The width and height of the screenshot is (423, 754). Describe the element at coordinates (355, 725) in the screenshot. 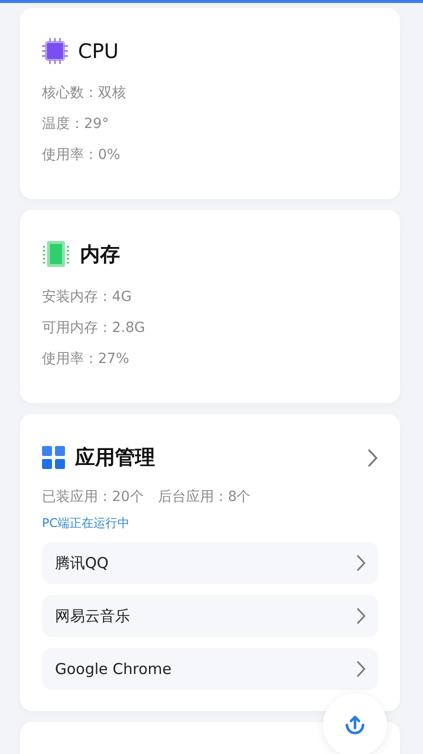

I see `upload-icon` at that location.